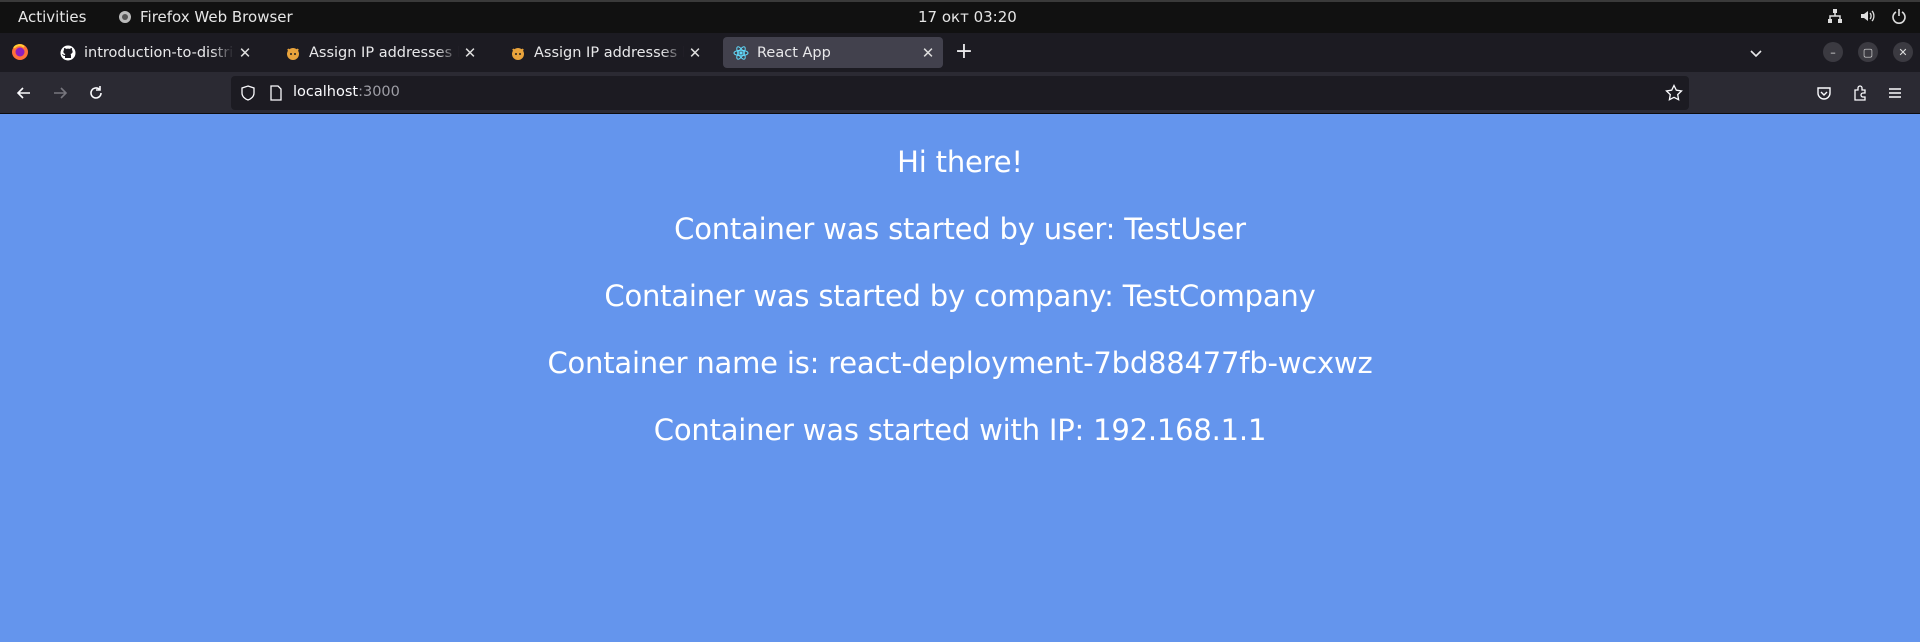  What do you see at coordinates (326, 92) in the screenshot?
I see `url-host: localhost` at bounding box center [326, 92].